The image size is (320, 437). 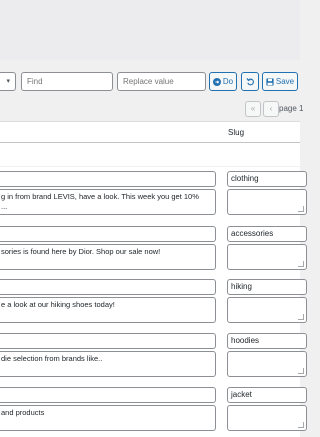 I want to click on page-header-band, so click(x=150, y=30).